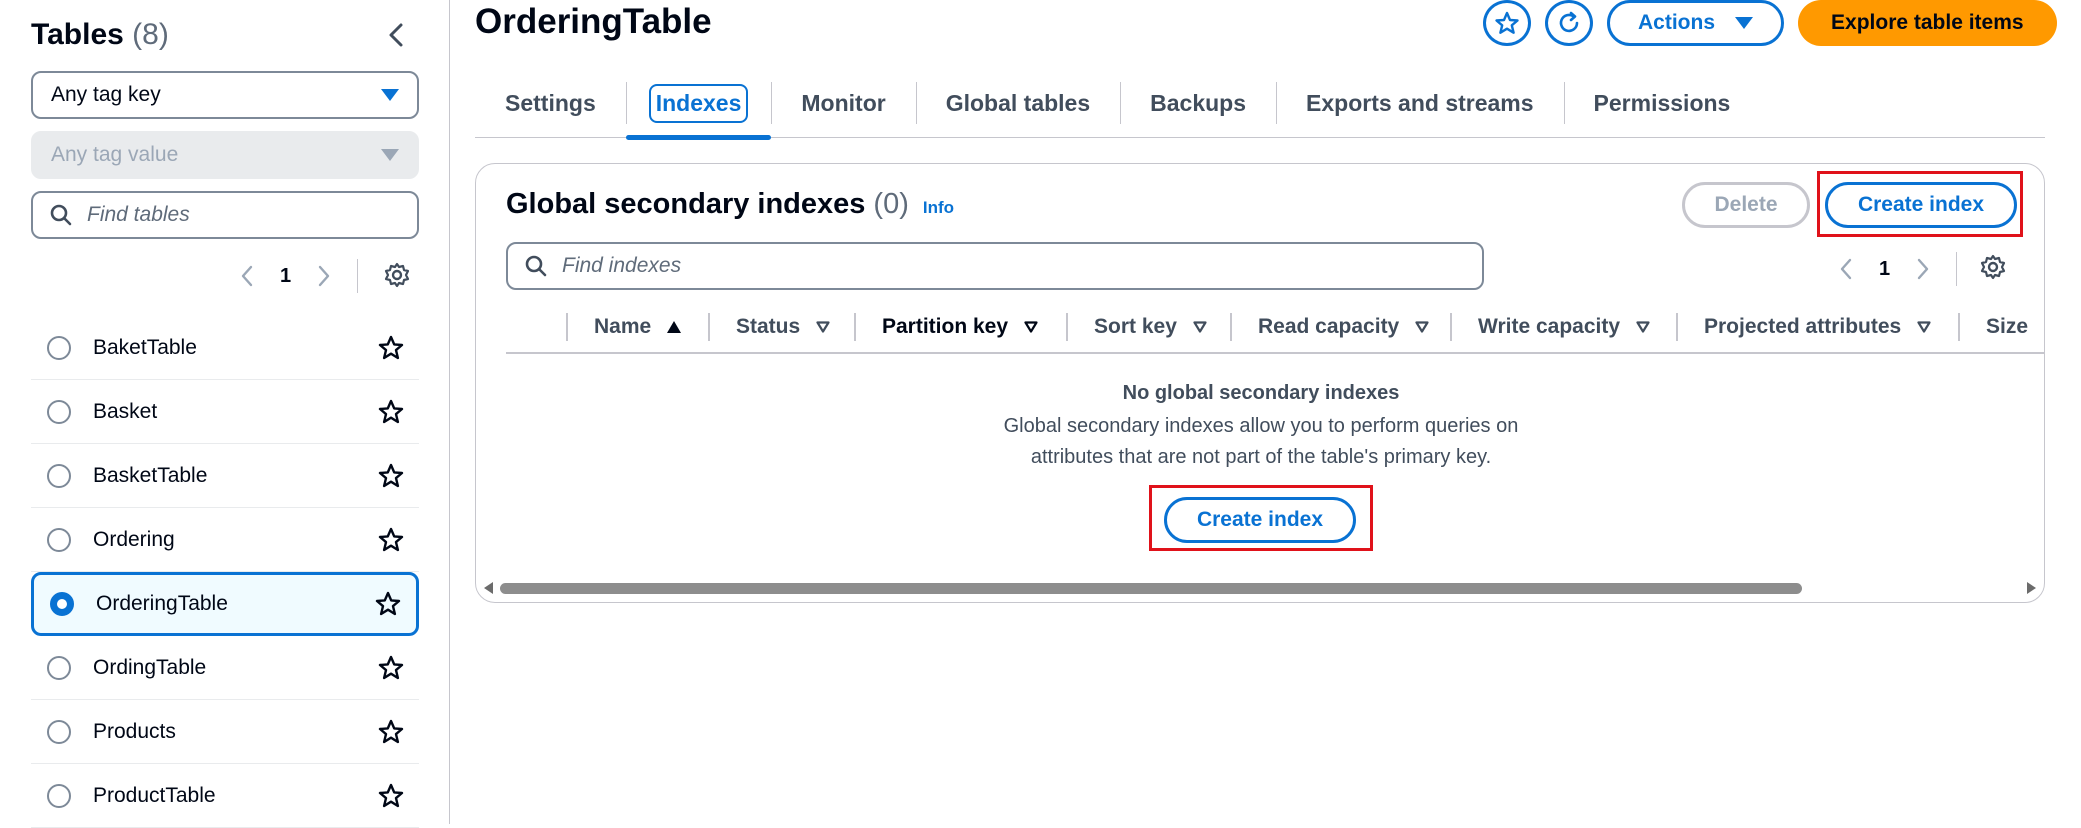 The image size is (2081, 828). I want to click on favorite-button, so click(1507, 23).